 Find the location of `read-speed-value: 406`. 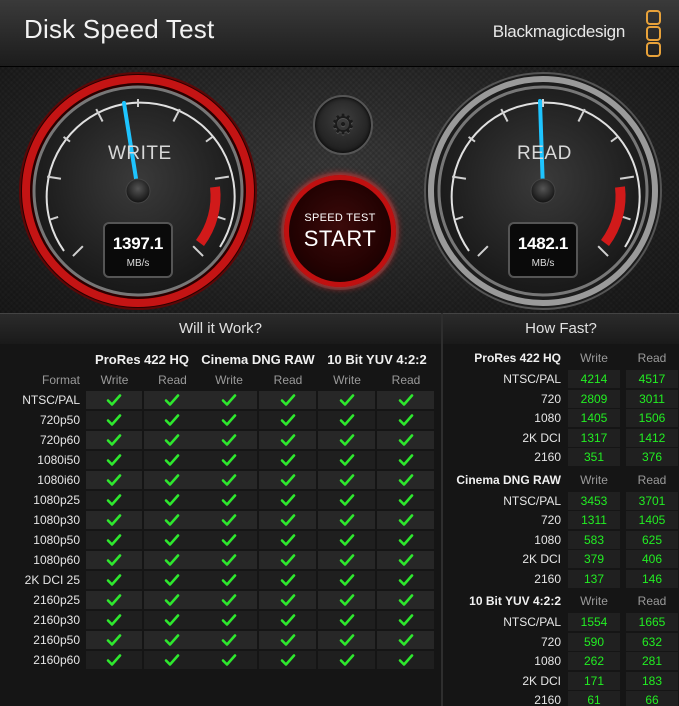

read-speed-value: 406 is located at coordinates (652, 559).